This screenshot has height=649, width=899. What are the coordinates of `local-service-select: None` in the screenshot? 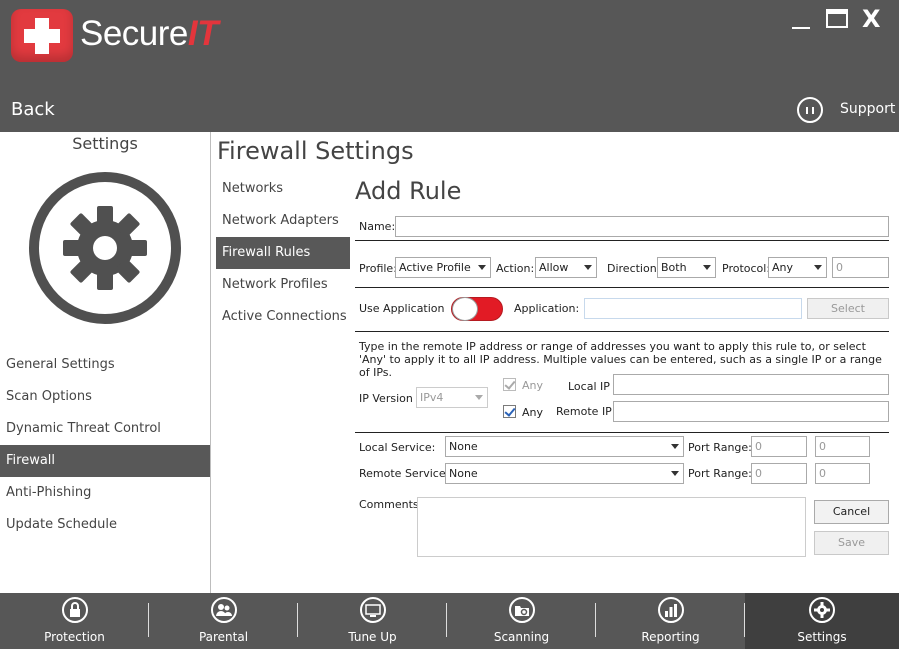 It's located at (564, 446).